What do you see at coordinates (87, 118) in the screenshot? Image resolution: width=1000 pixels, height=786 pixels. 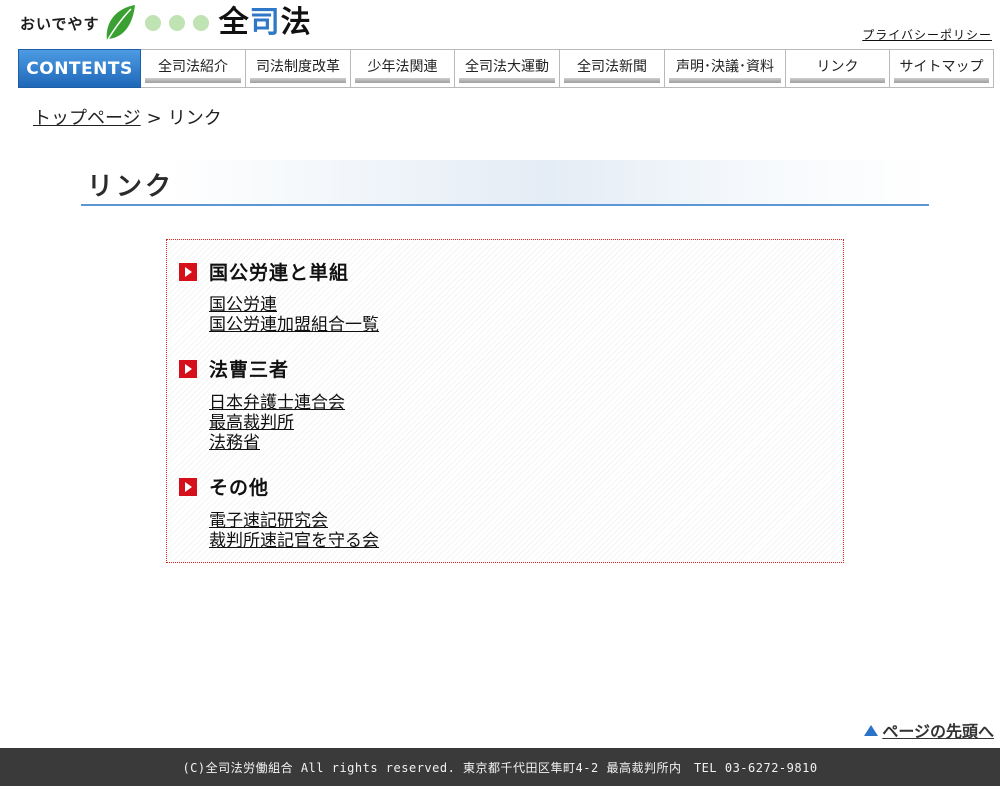 I see `breadcrumb-home-link: トップページ` at bounding box center [87, 118].